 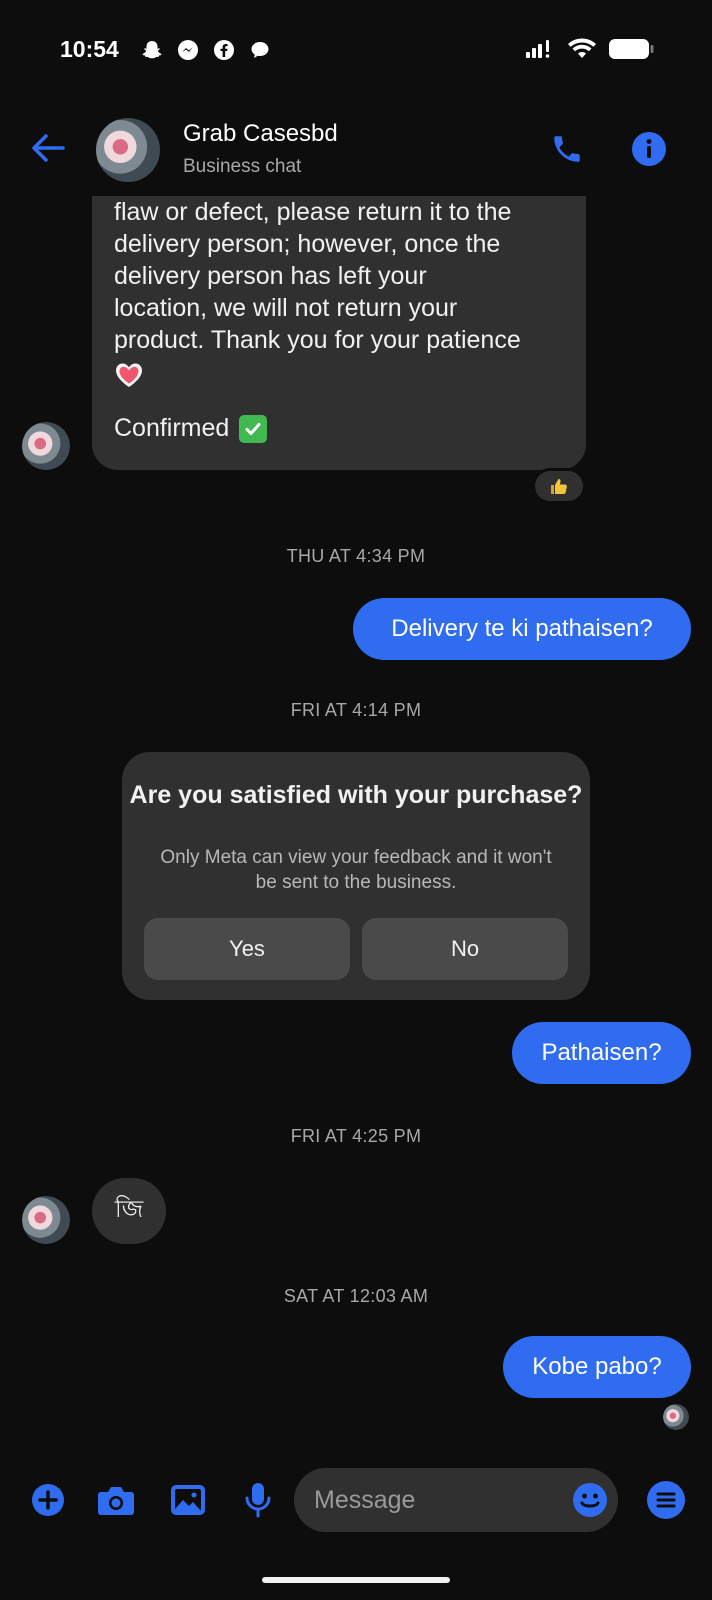 What do you see at coordinates (224, 50) in the screenshot?
I see `facebook-icon` at bounding box center [224, 50].